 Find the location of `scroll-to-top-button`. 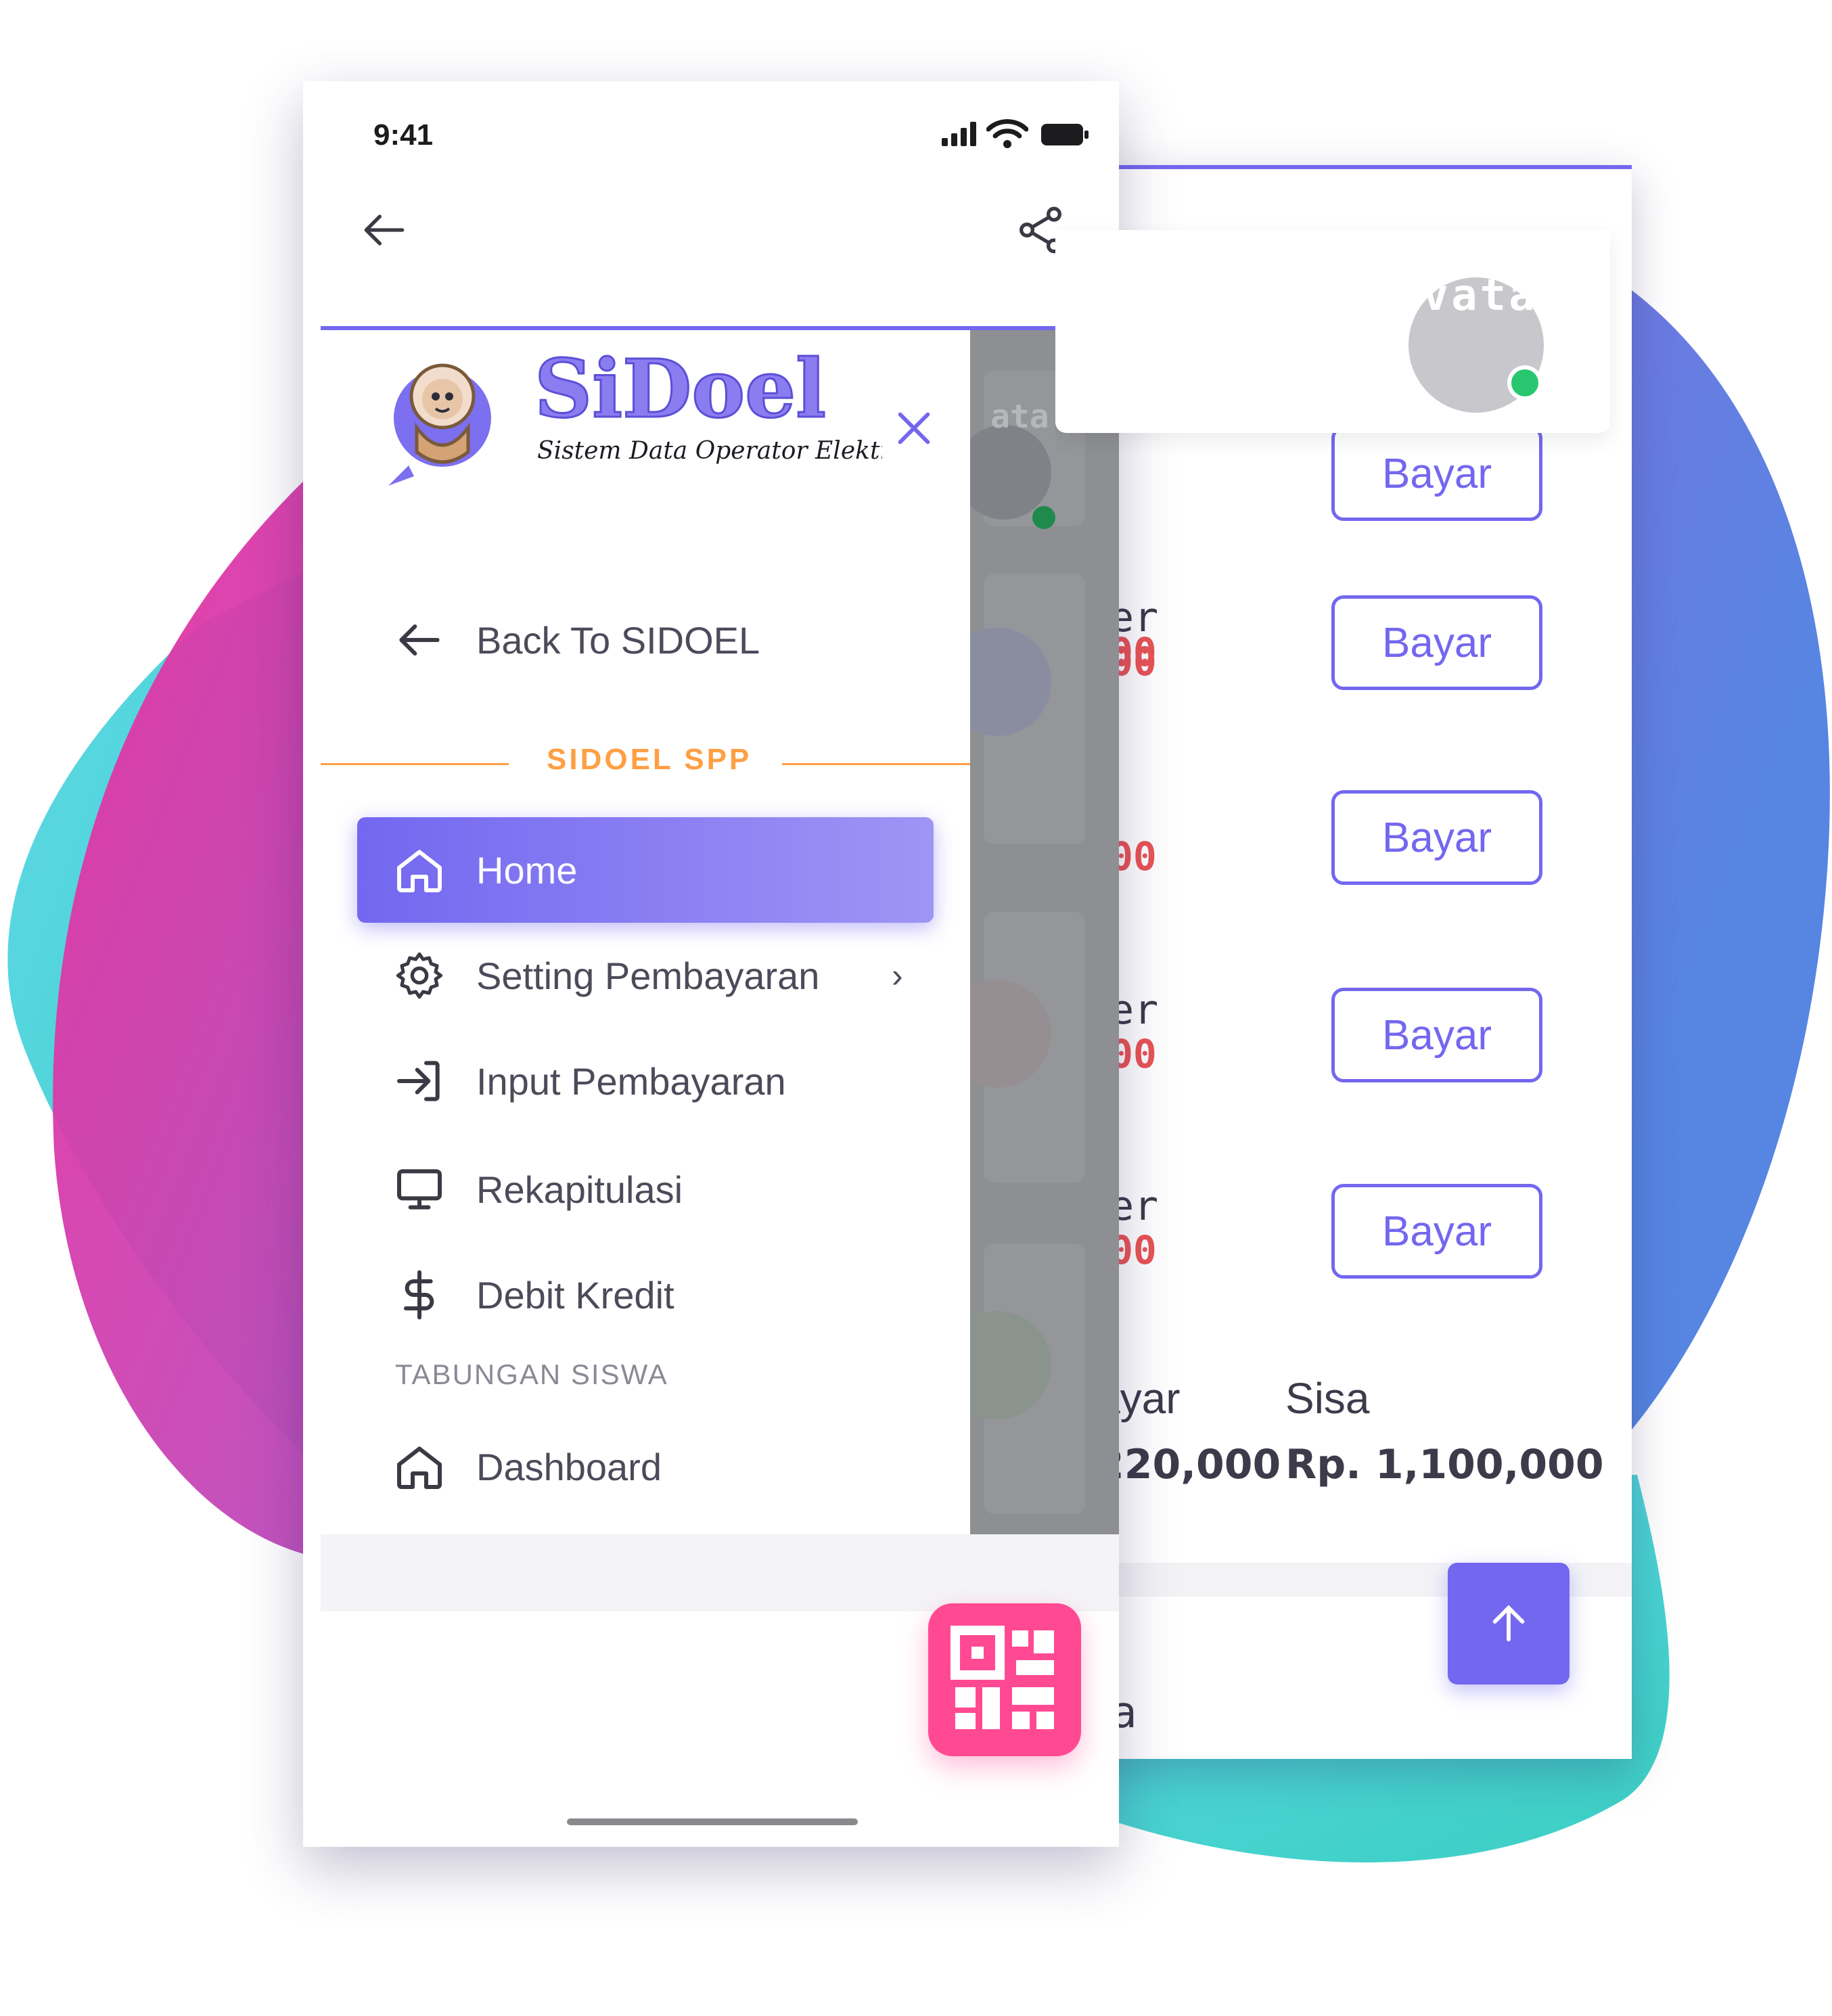

scroll-to-top-button is located at coordinates (1509, 1624).